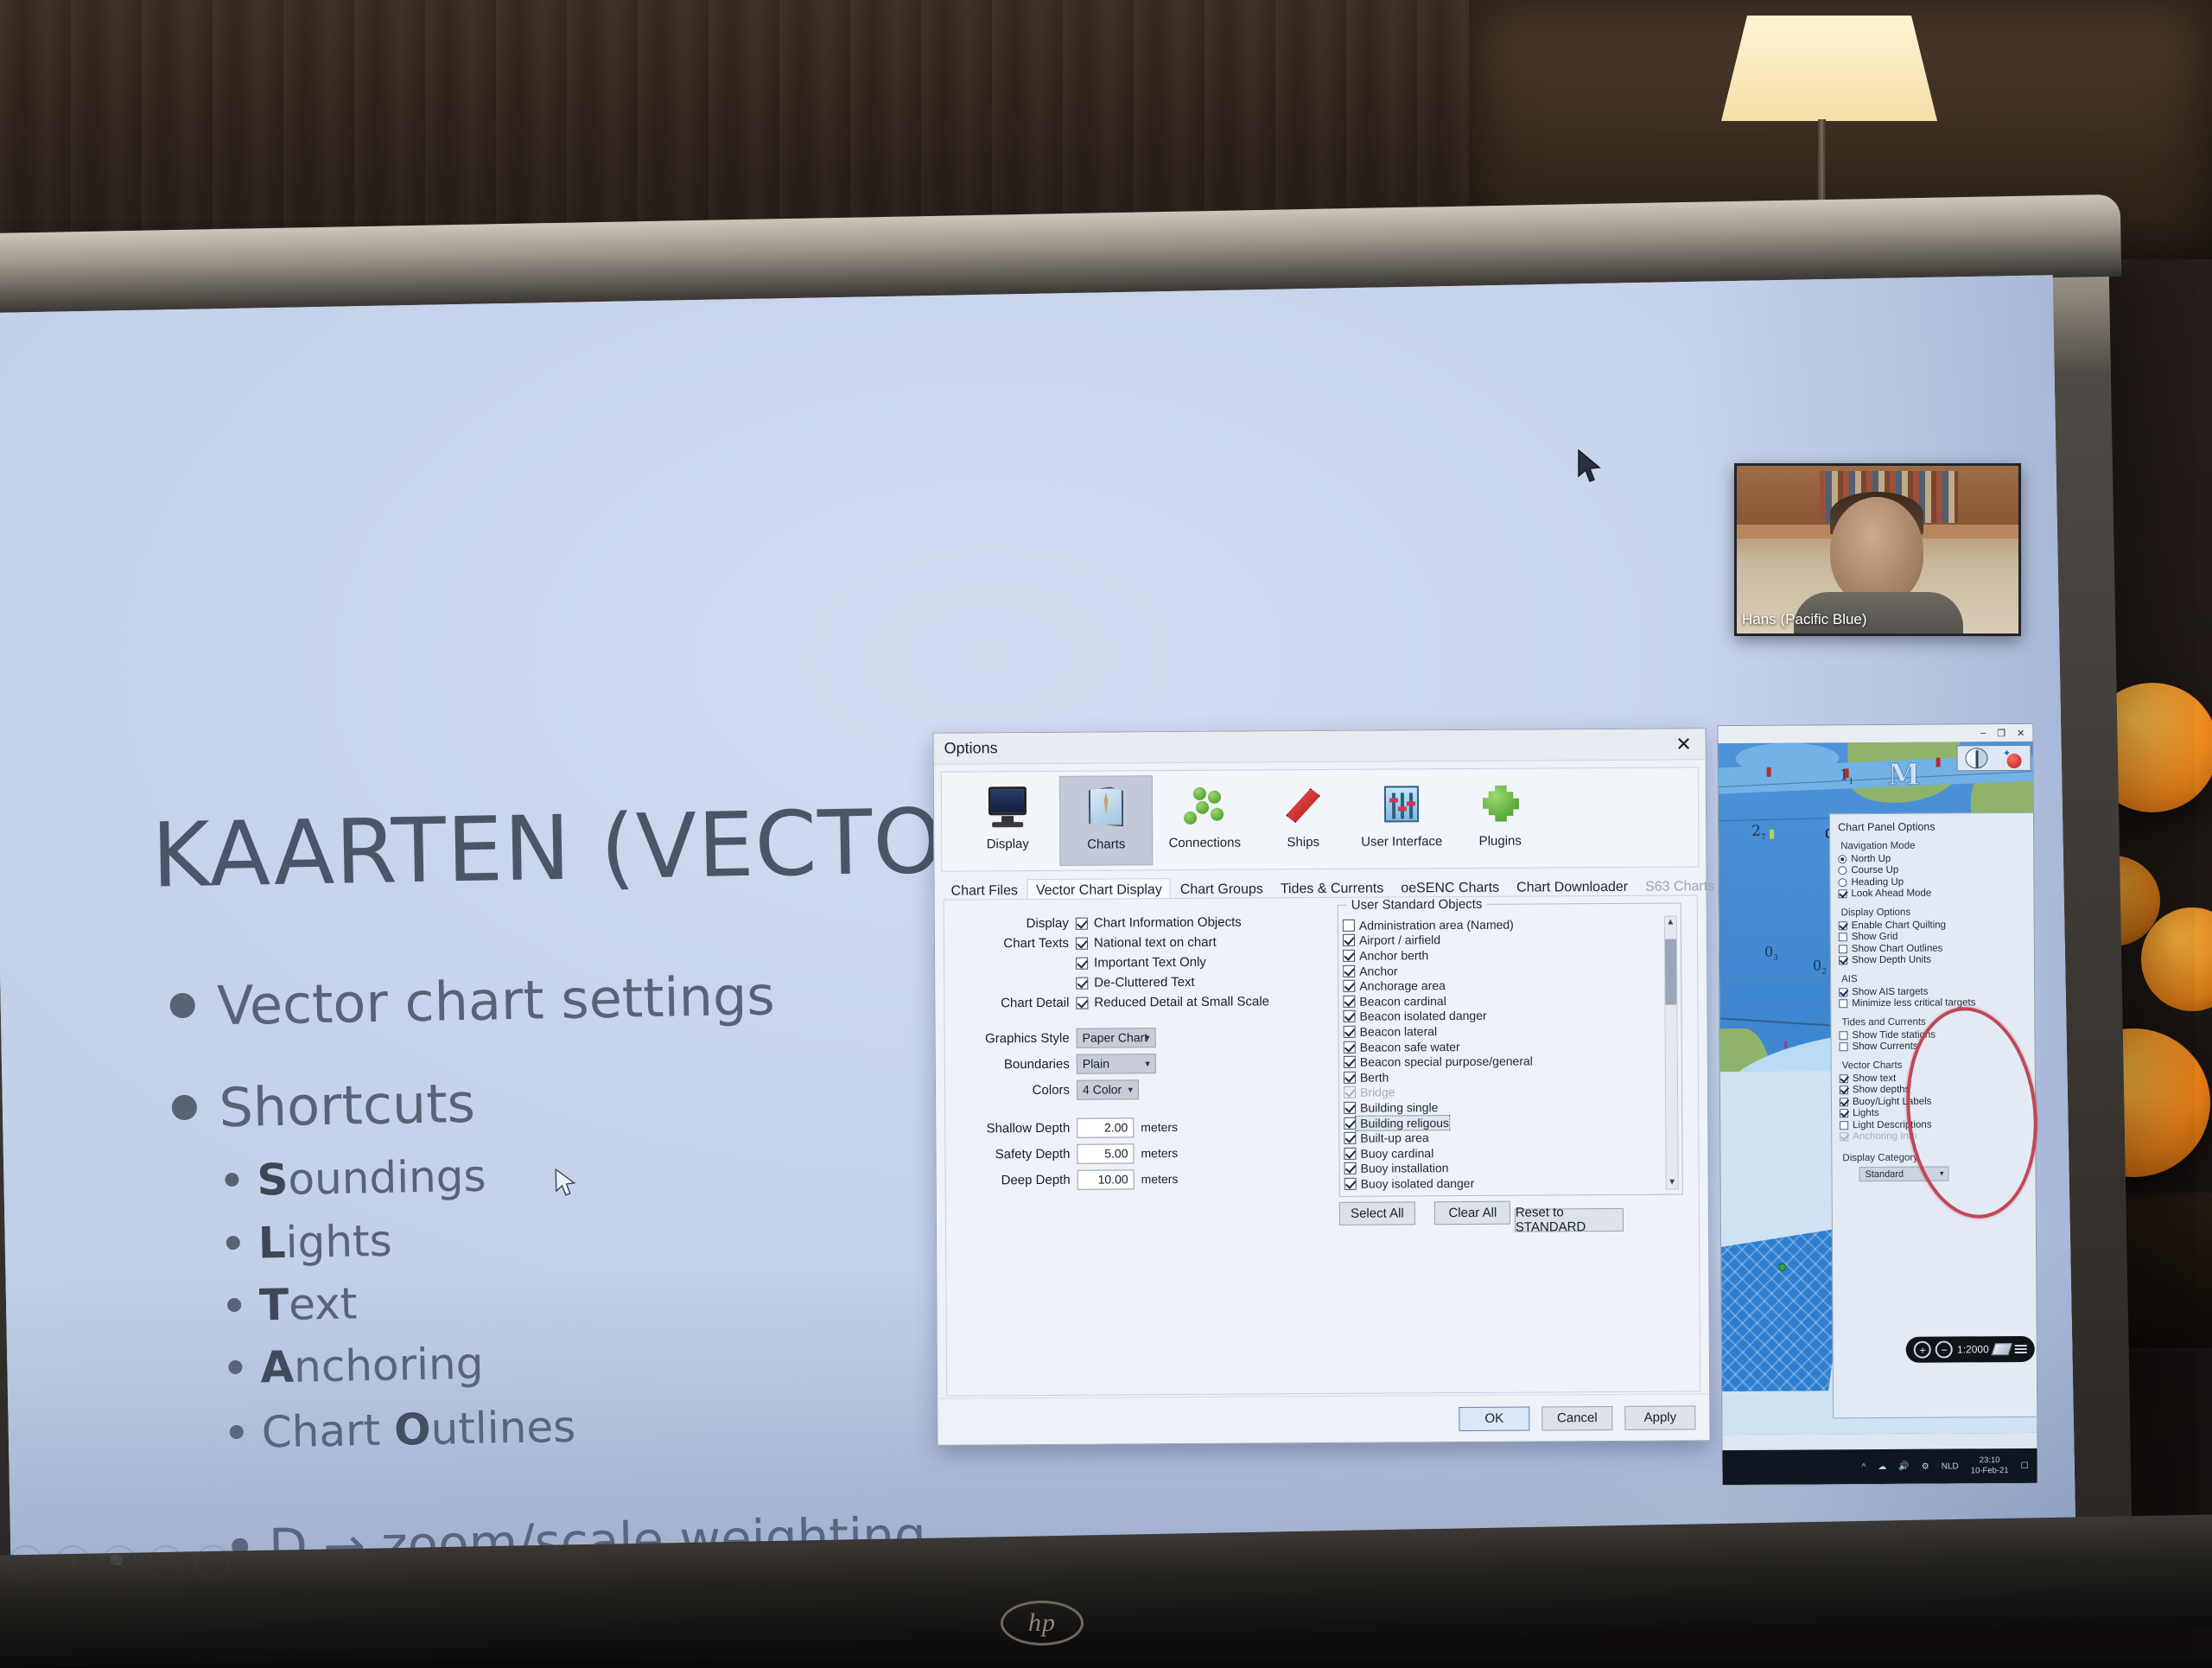 This screenshot has width=2212, height=1668. I want to click on radio-heading-up, so click(1842, 882).